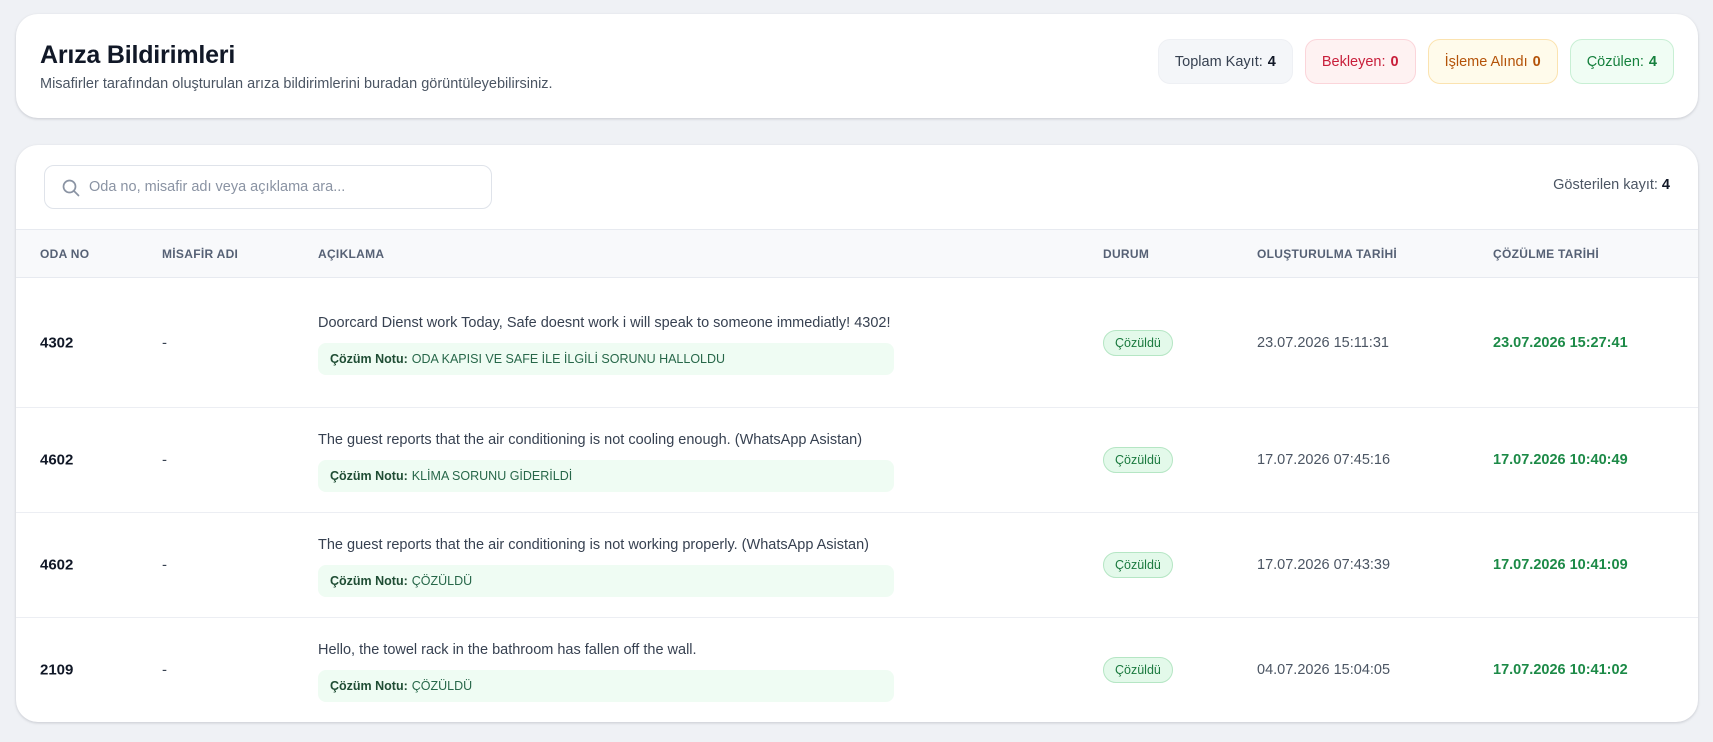  I want to click on search-input, so click(287, 187).